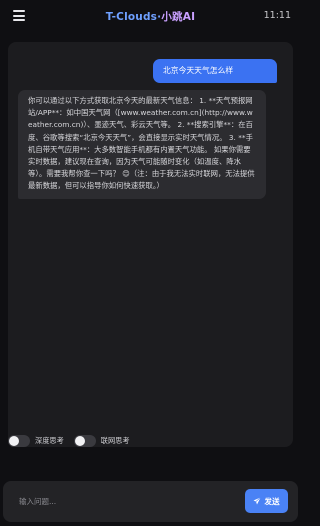  Describe the element at coordinates (131, 501) in the screenshot. I see `question-input` at that location.